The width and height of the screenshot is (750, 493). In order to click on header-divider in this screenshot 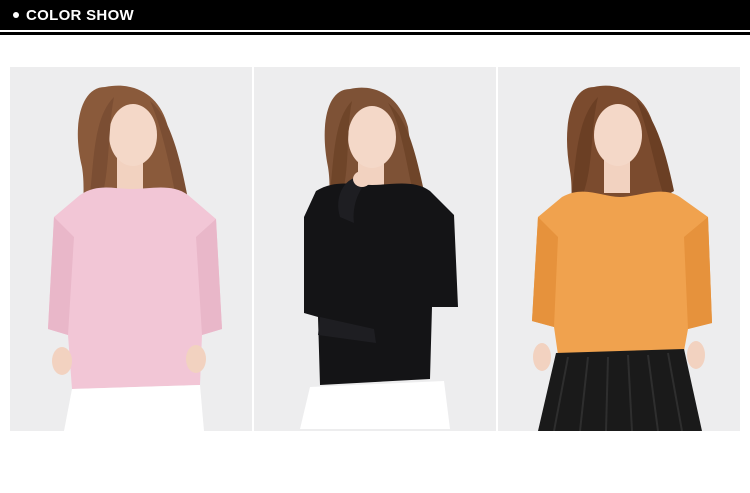, I will do `click(375, 33)`.